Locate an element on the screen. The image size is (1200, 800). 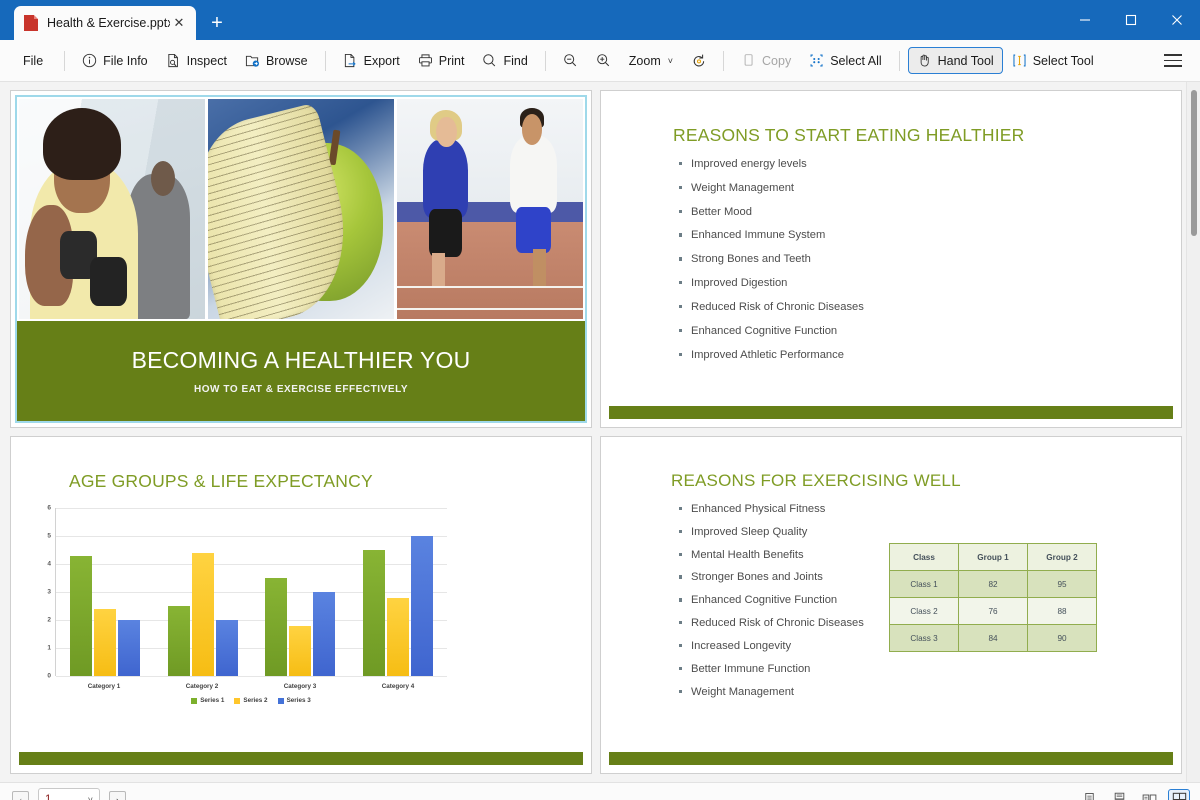
list-item: Enhanced Physical Fitness is located at coordinates (930, 509).